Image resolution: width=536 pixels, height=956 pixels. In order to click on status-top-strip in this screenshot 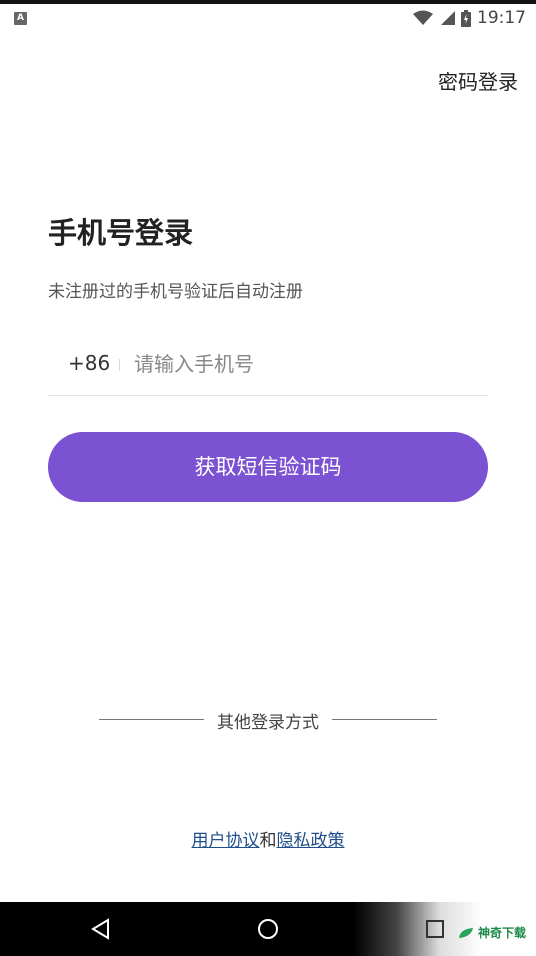, I will do `click(268, 2)`.